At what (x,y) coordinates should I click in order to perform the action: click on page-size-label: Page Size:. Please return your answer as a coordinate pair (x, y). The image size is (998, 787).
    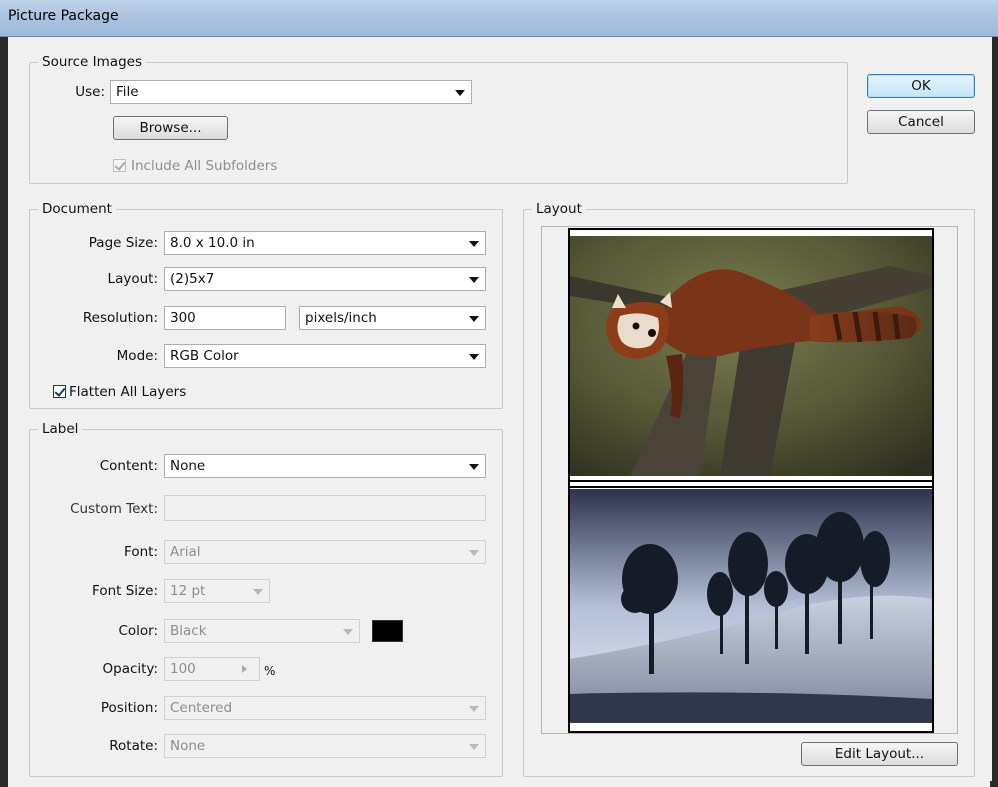
    Looking at the image, I should click on (123, 243).